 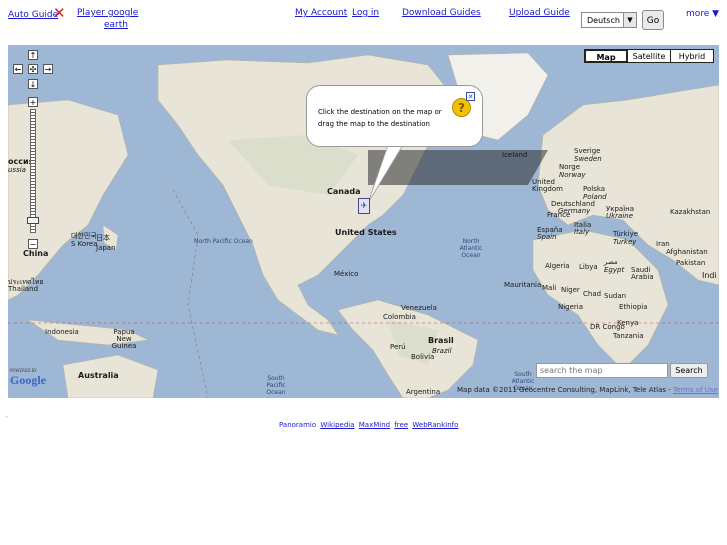 What do you see at coordinates (606, 56) in the screenshot?
I see `map-type-map-button: Map` at bounding box center [606, 56].